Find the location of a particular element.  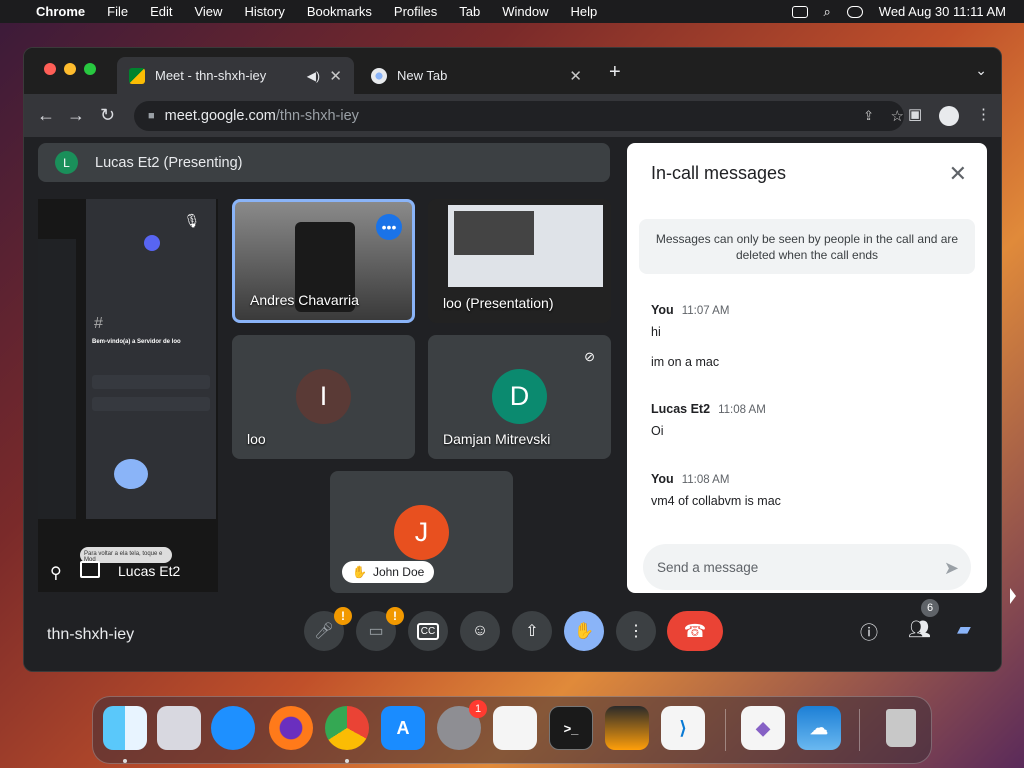

menu-edit: Edit is located at coordinates (161, 11).